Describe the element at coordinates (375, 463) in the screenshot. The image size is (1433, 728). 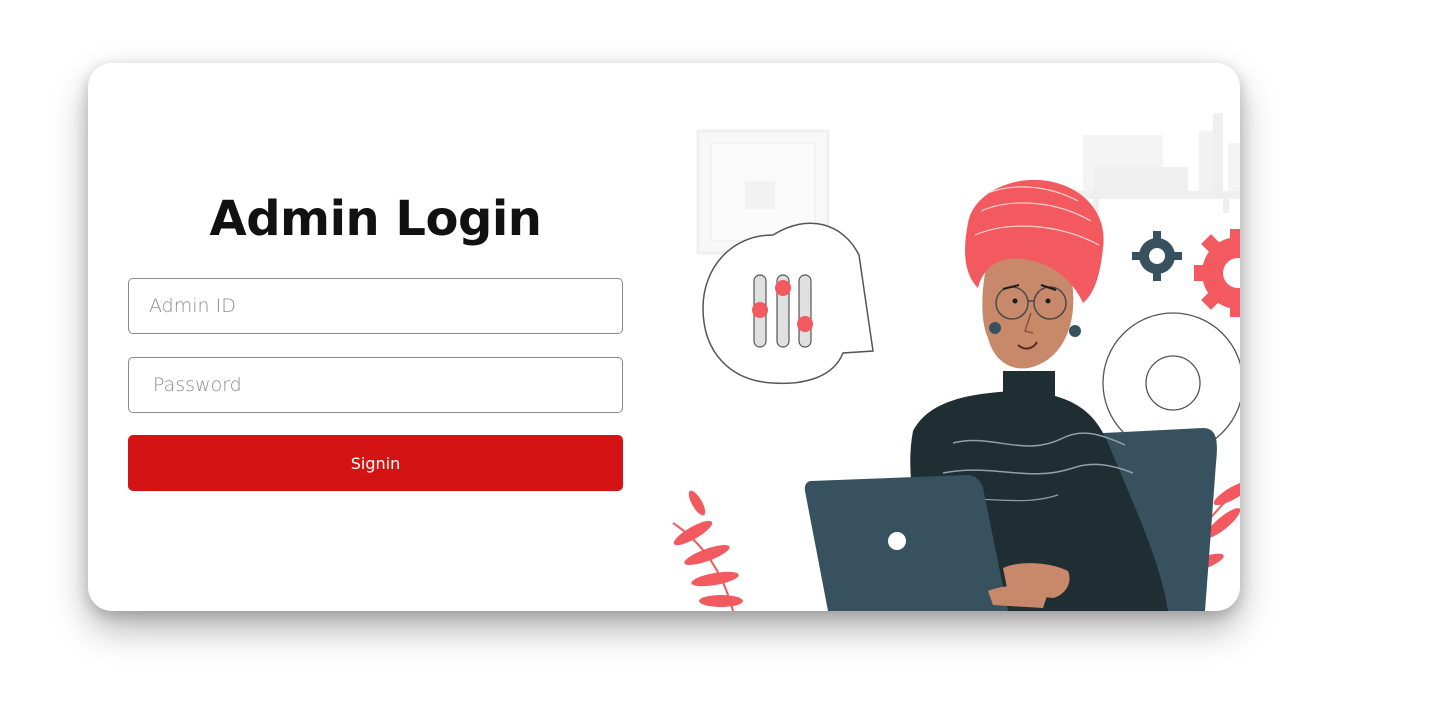
I see `signin-button: Signin` at that location.